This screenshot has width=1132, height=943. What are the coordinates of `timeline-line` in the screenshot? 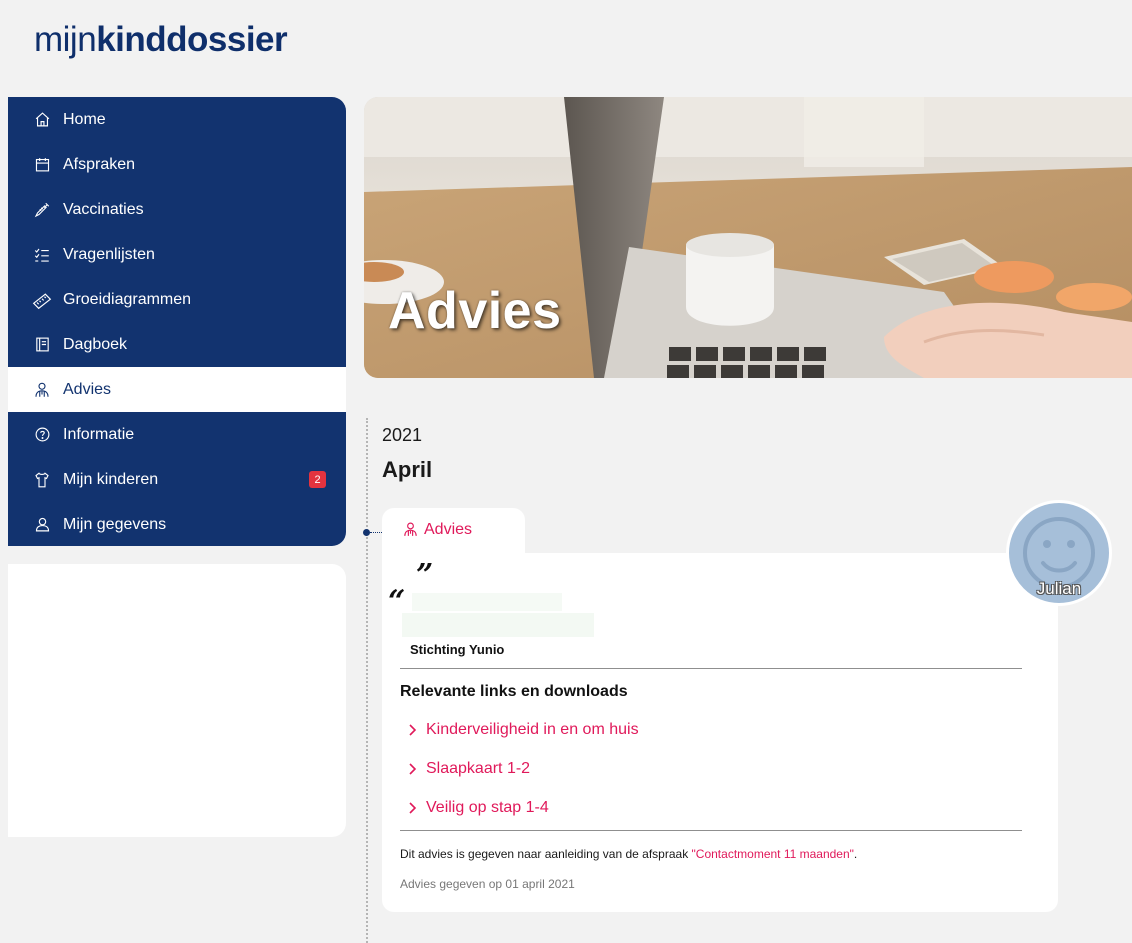 It's located at (367, 680).